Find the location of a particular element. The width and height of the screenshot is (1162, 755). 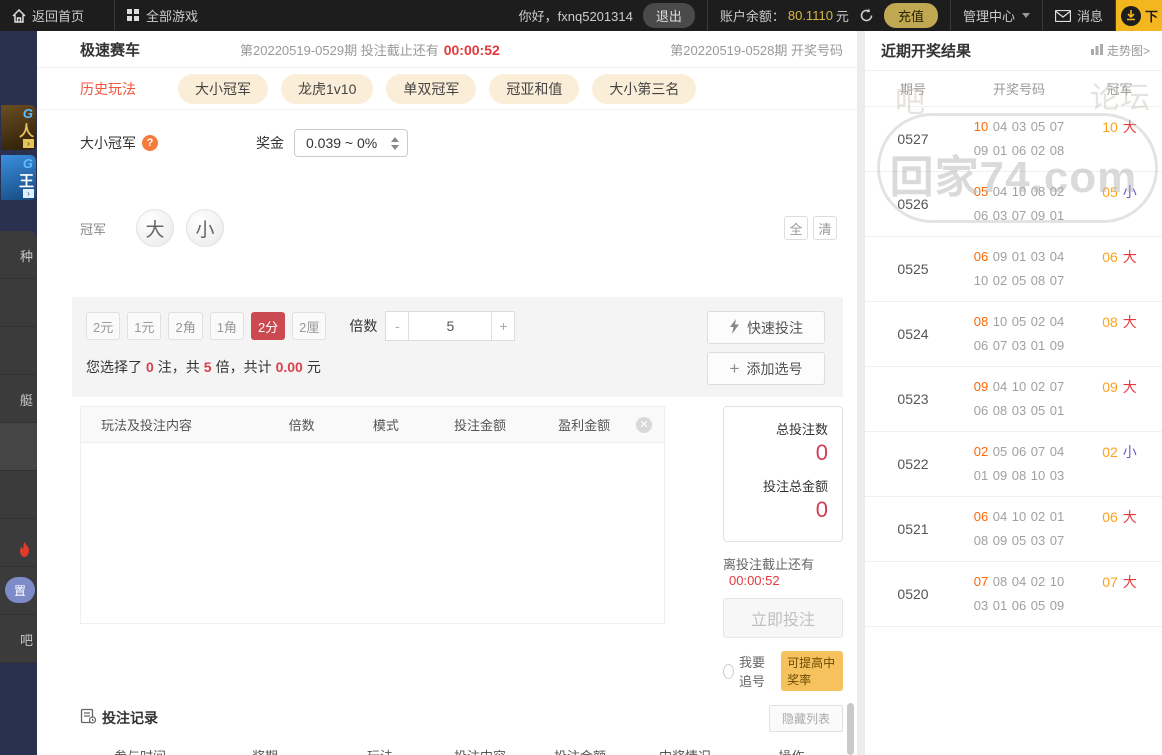

results-header-row: 期号 开奖号码 冠军 is located at coordinates (1013, 89).